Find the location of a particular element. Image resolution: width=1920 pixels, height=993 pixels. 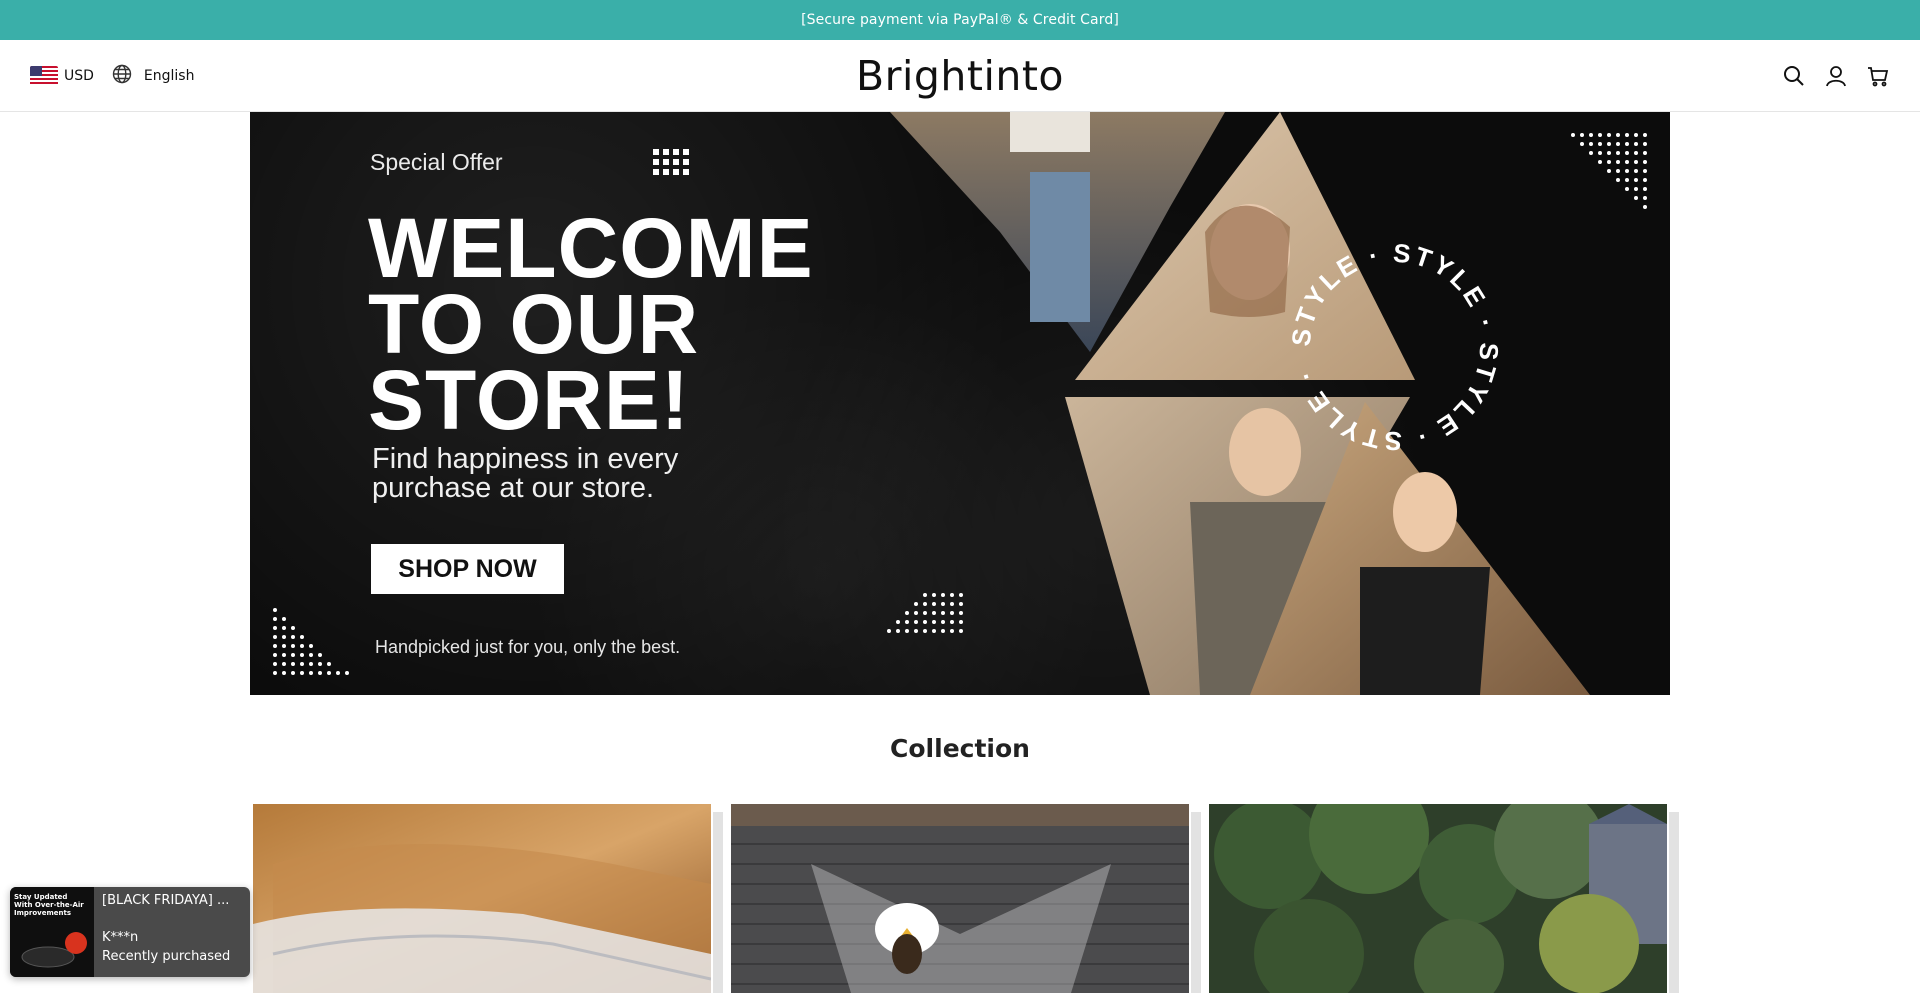

toast-status: Recently purchased is located at coordinates (166, 956).